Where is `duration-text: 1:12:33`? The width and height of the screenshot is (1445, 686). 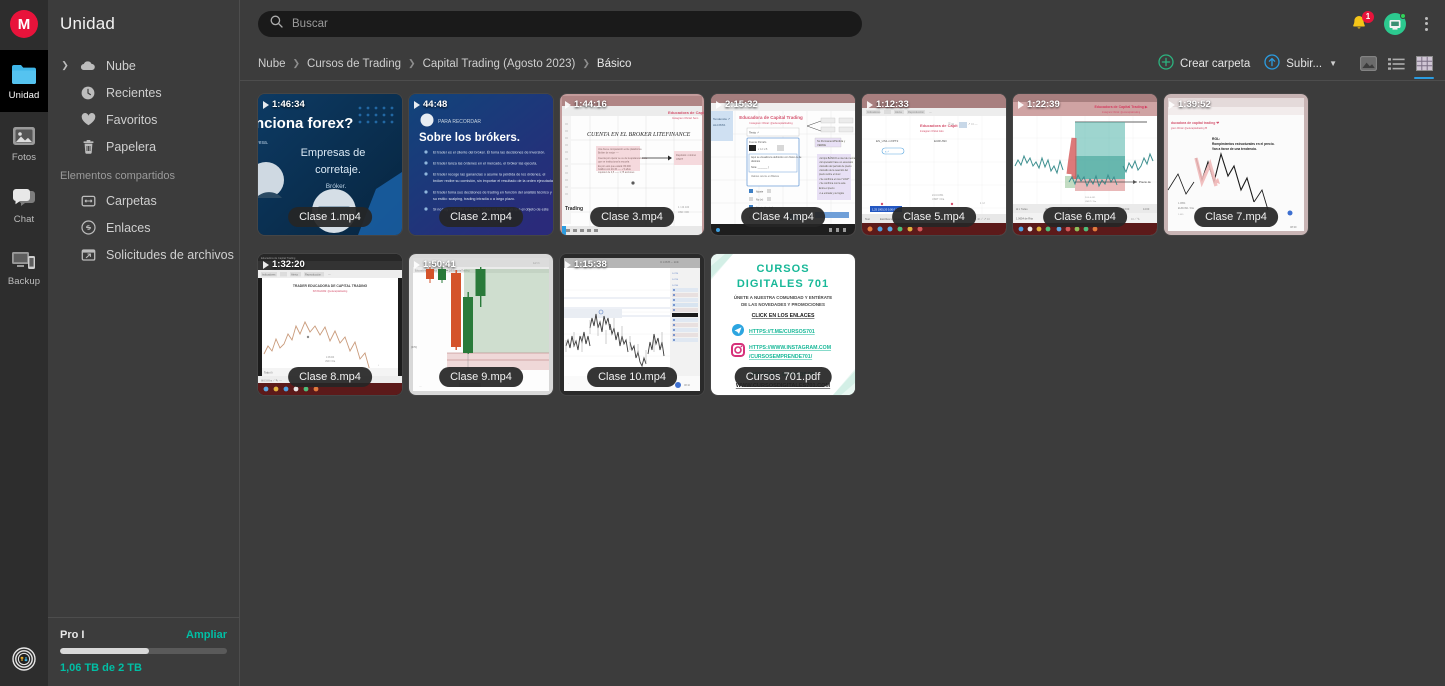
duration-text: 1:12:33 is located at coordinates (892, 104).